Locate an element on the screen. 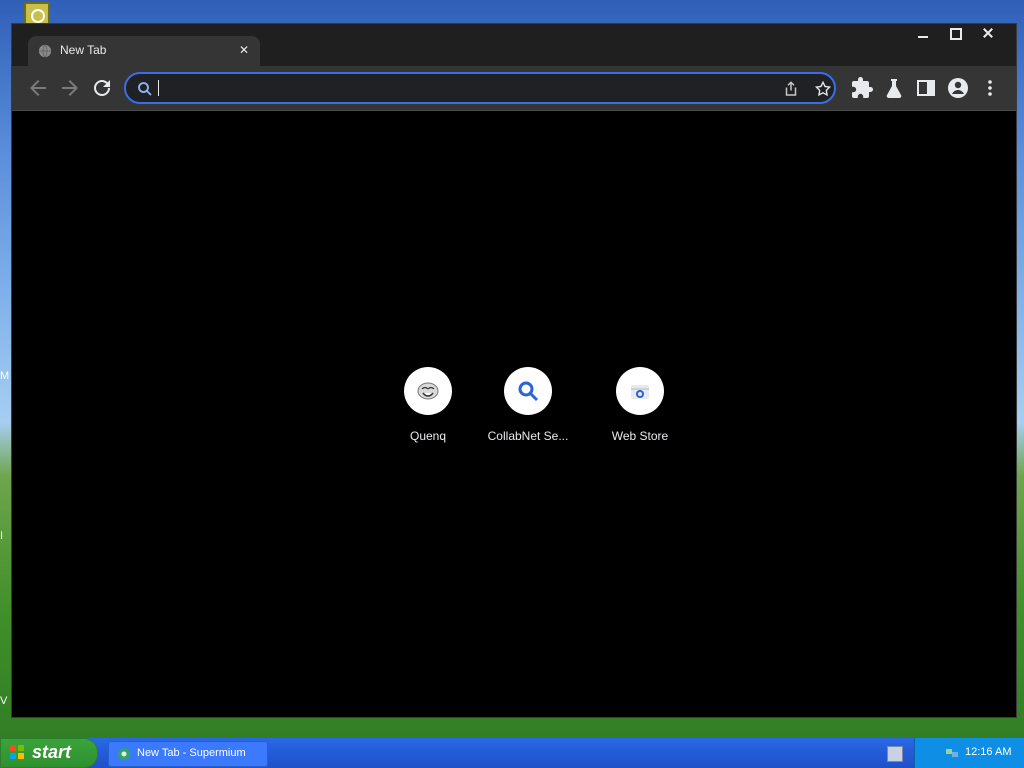 Image resolution: width=1024 pixels, height=768 pixels. taskbar-item-title: New Tab - Supermium is located at coordinates (191, 753).